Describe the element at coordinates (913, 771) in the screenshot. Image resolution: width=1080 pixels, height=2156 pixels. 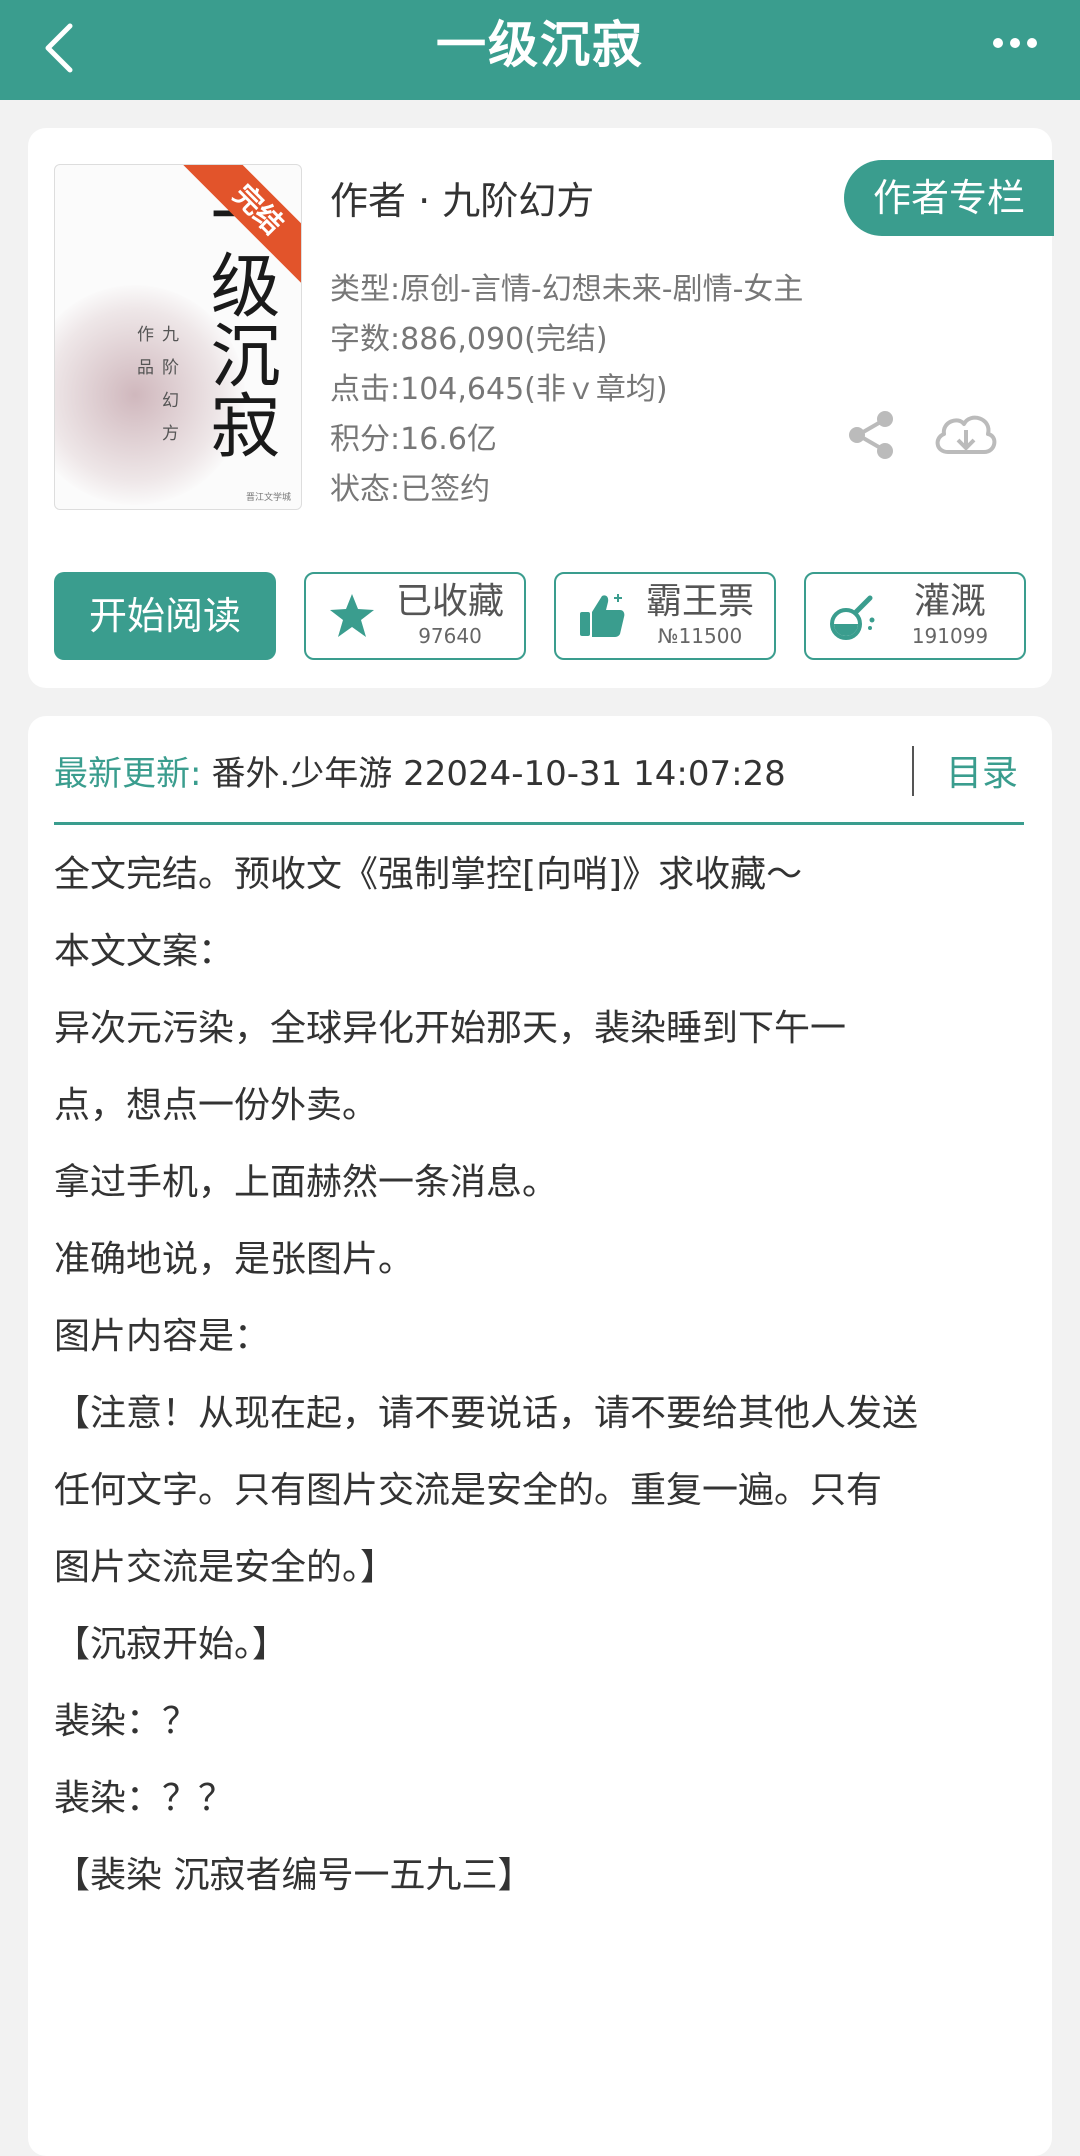
I see `divider` at that location.